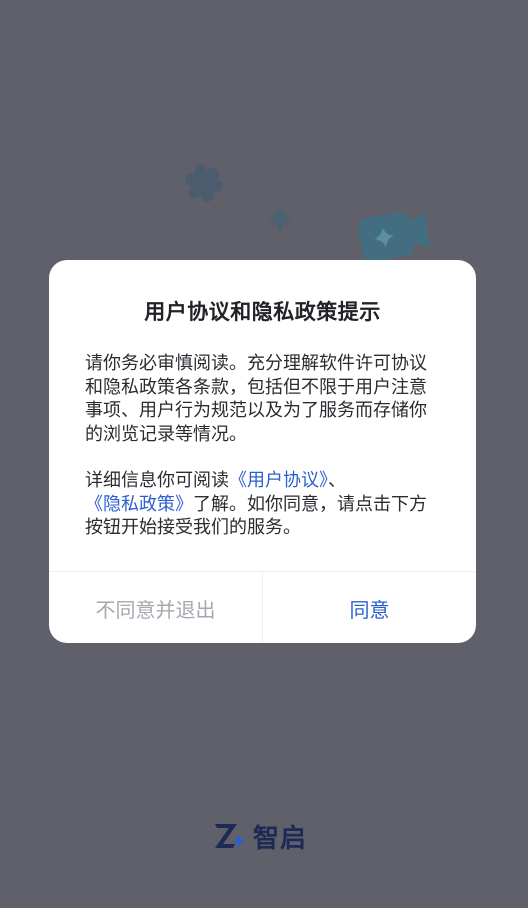 This screenshot has height=908, width=528. Describe the element at coordinates (262, 312) in the screenshot. I see `dialog-title: 用户协议和隐私政策提示` at that location.